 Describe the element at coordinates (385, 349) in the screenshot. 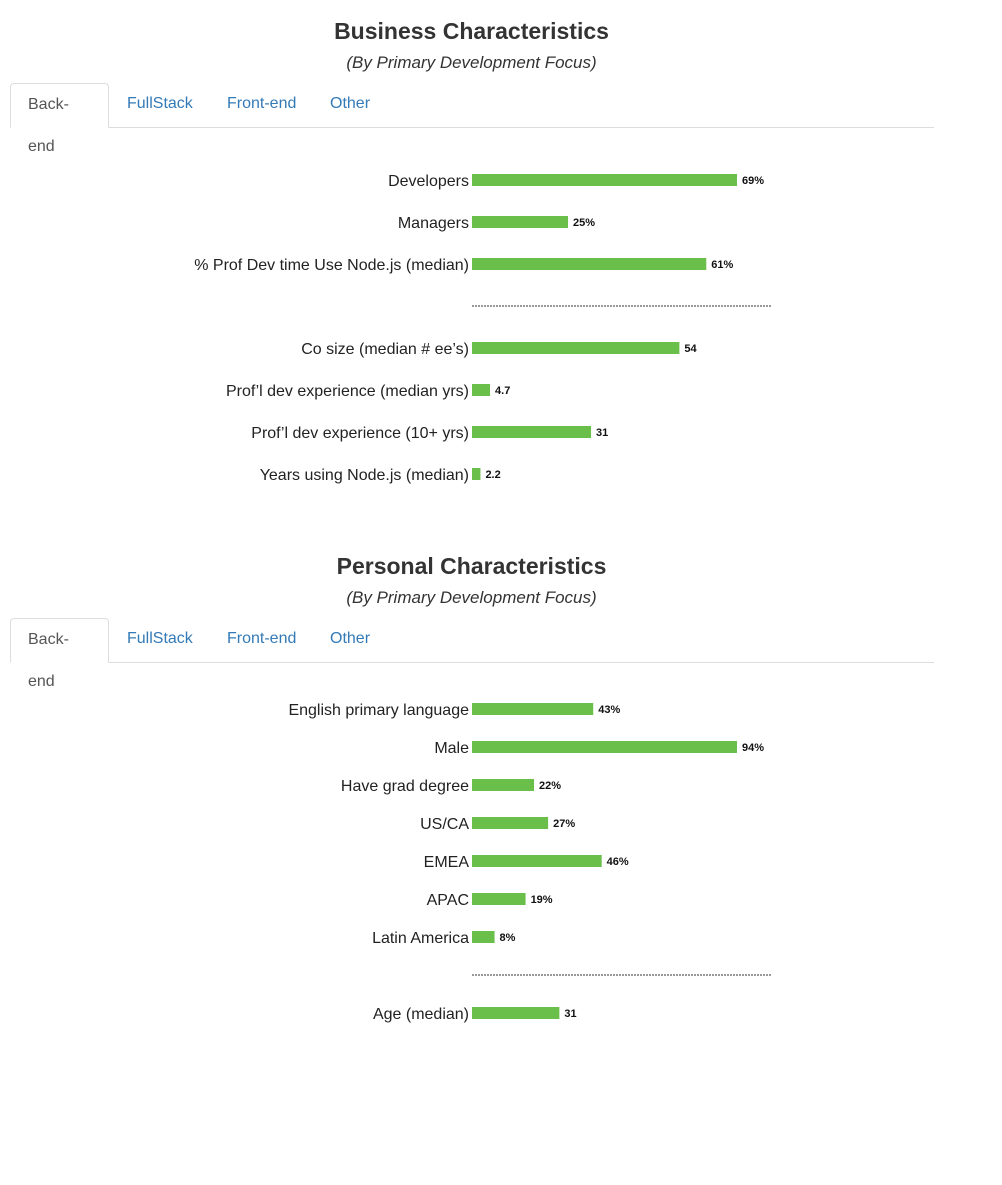

I see `category-label: Co size (median # ee’s)` at that location.